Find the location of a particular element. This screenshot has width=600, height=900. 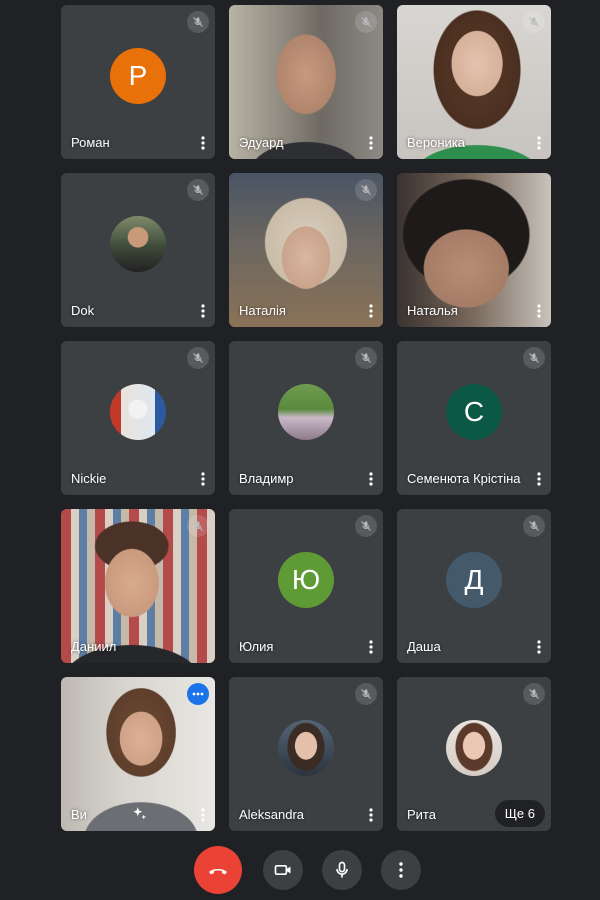

participant-name: Эдуард is located at coordinates (261, 142).